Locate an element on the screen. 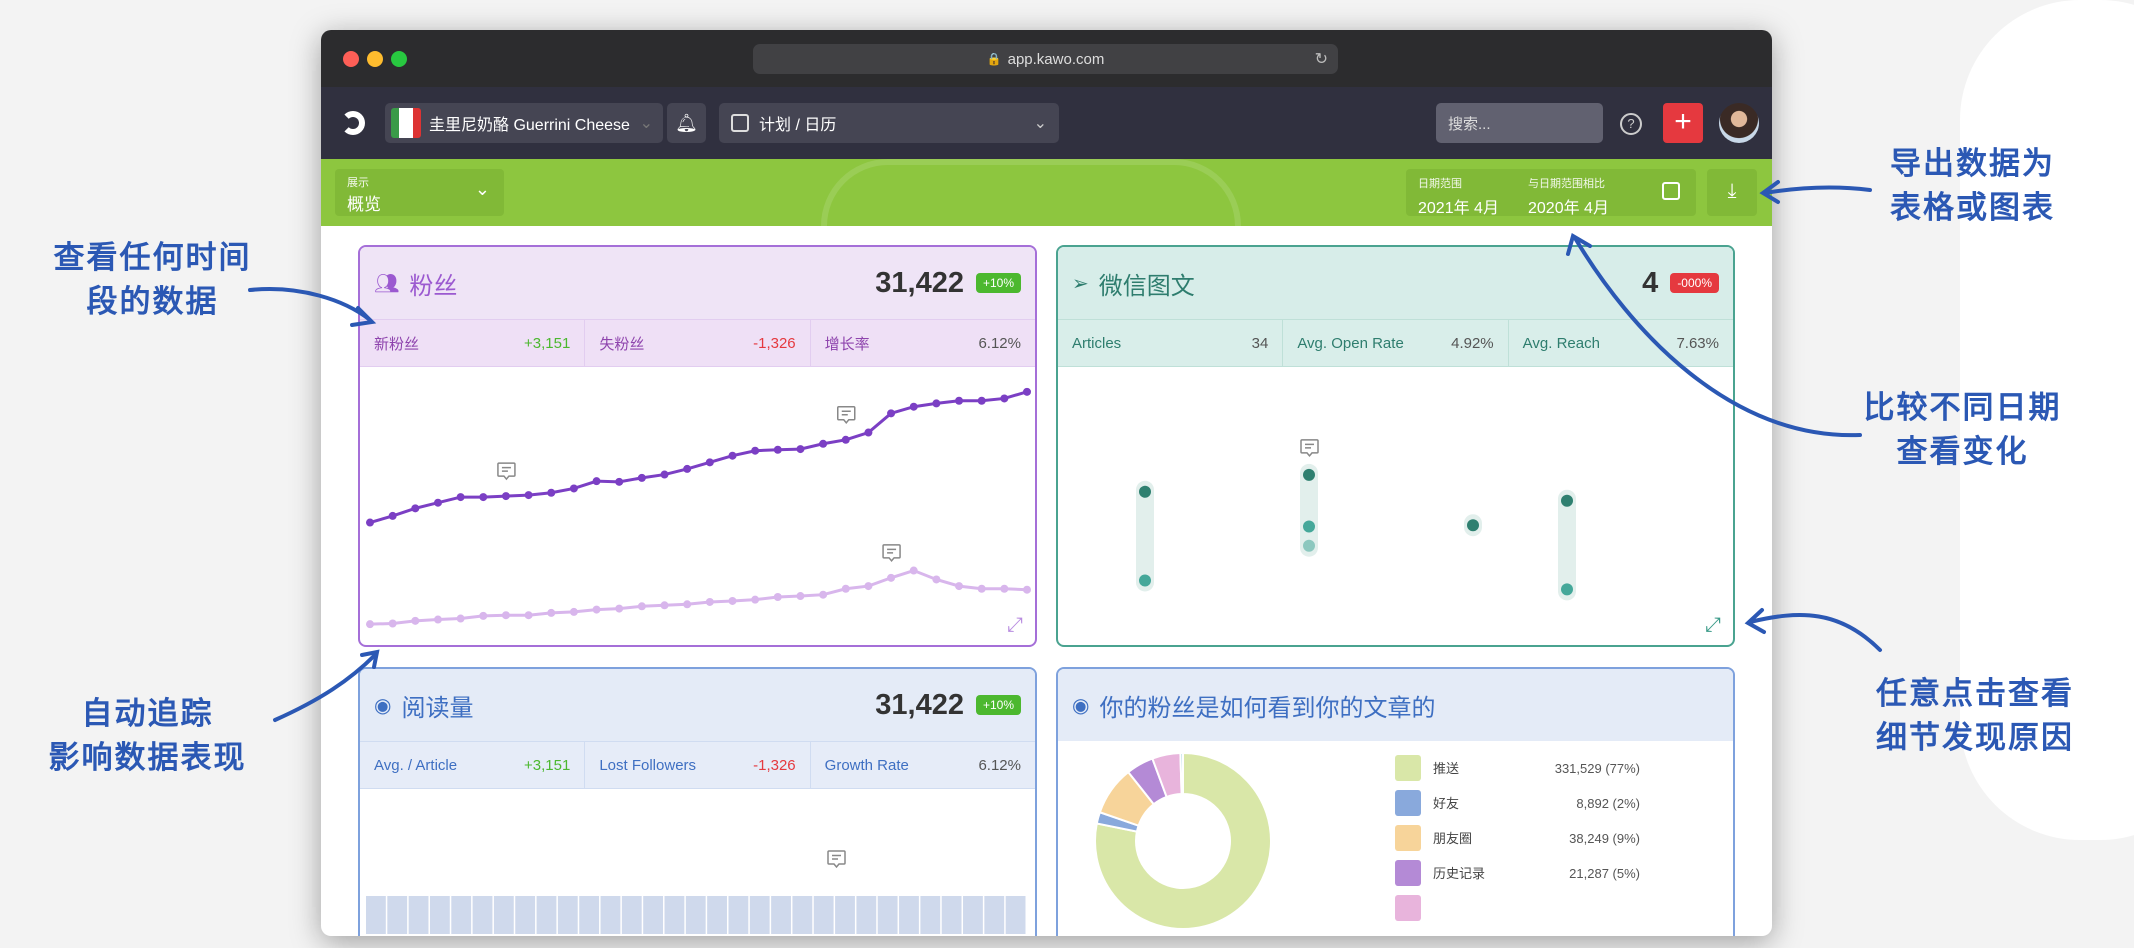  arrow-export is located at coordinates (1817, 190).